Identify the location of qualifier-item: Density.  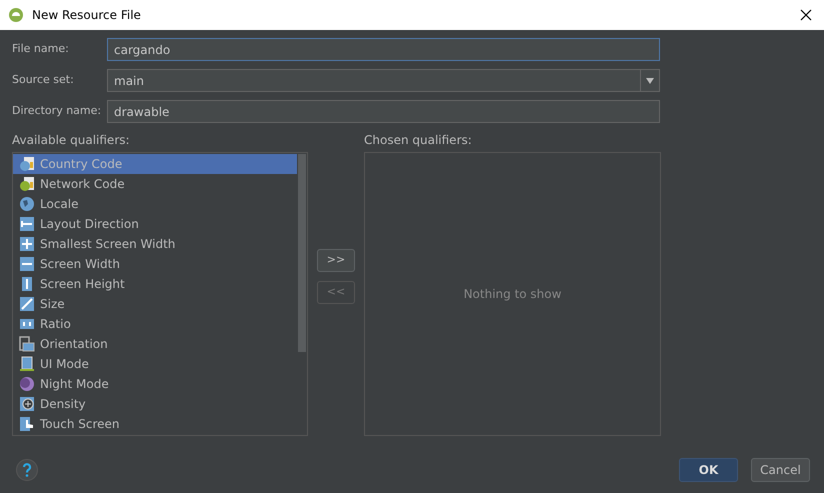
(155, 404).